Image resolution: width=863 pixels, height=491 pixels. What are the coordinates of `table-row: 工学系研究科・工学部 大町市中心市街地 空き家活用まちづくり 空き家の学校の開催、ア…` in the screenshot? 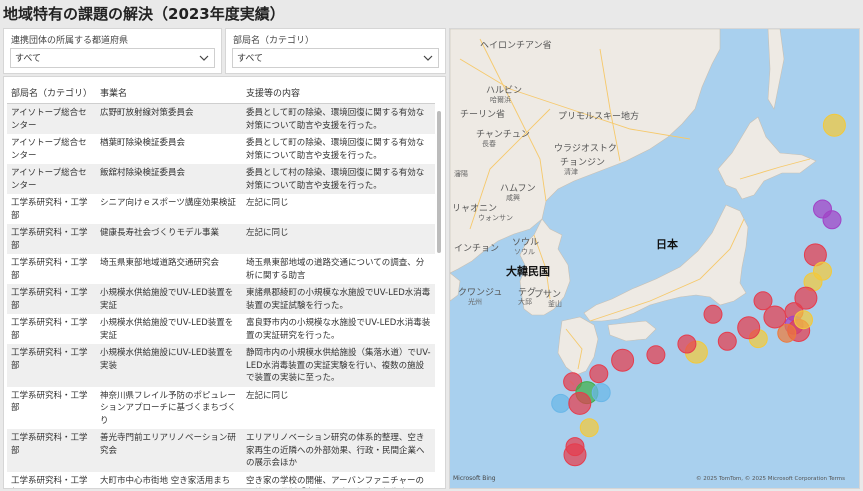 It's located at (221, 480).